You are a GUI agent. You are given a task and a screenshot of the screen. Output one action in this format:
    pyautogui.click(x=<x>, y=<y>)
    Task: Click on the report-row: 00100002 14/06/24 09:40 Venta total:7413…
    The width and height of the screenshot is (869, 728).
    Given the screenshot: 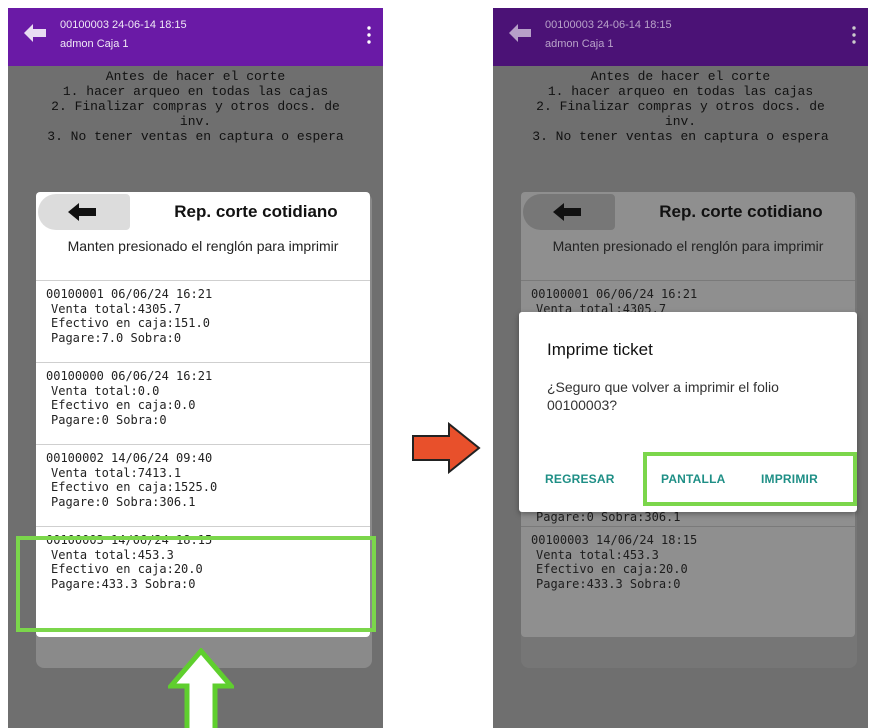 What is the action you would take?
    pyautogui.click(x=203, y=485)
    